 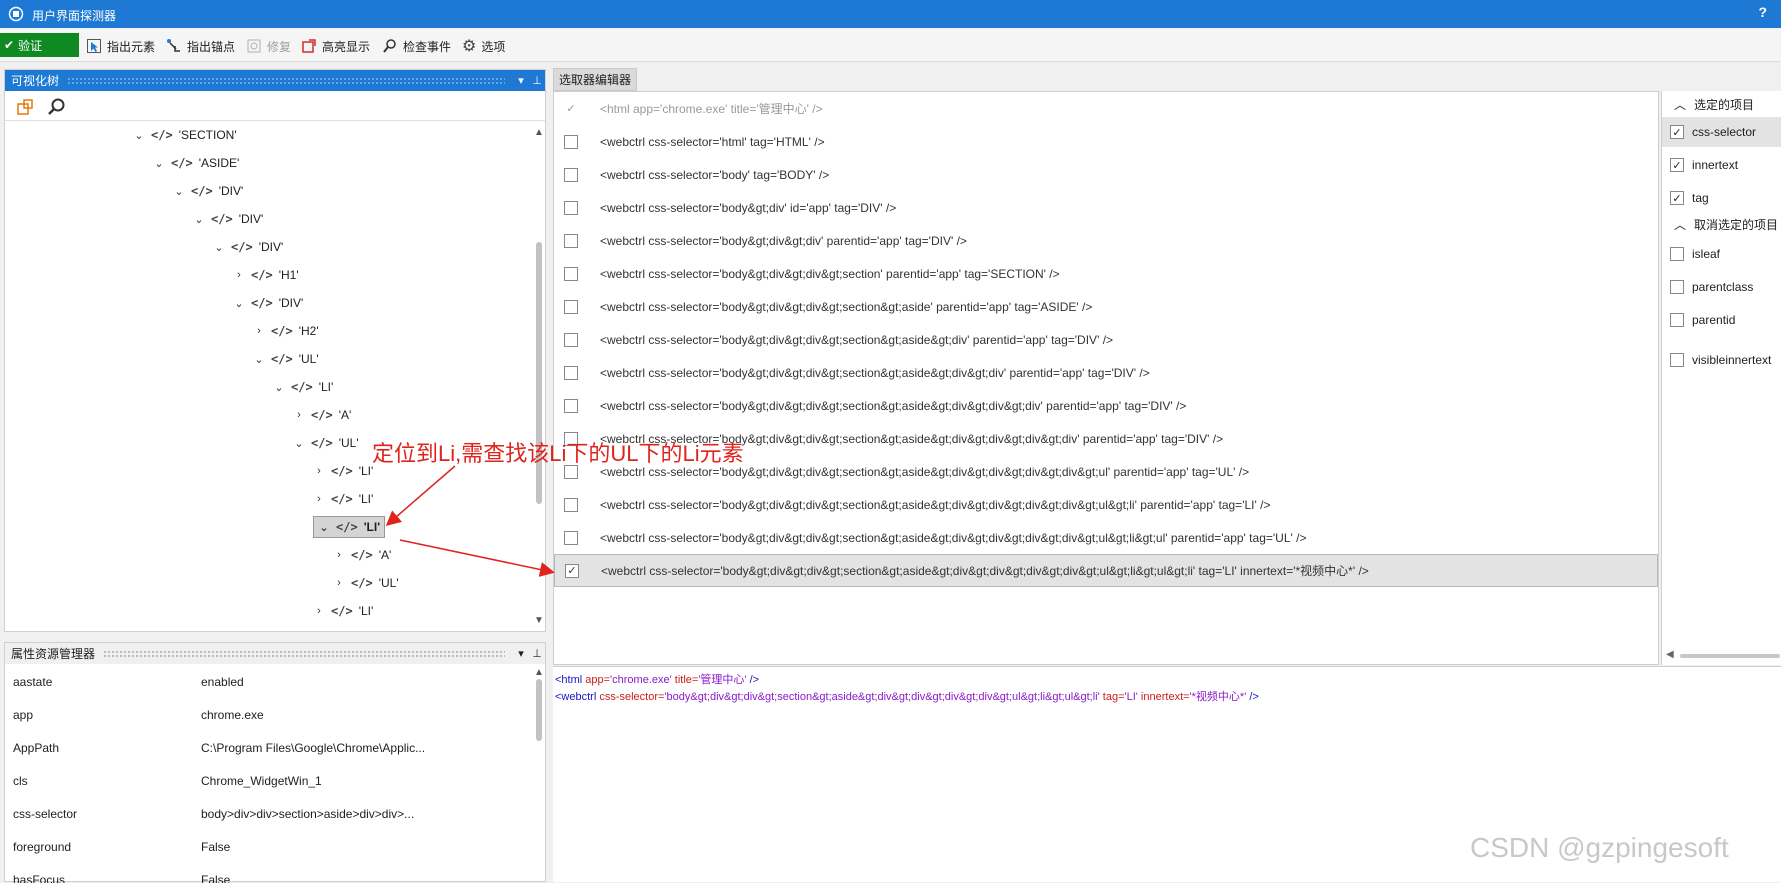 What do you see at coordinates (286, 331) in the screenshot?
I see `tree-node: ›</>'H2'` at bounding box center [286, 331].